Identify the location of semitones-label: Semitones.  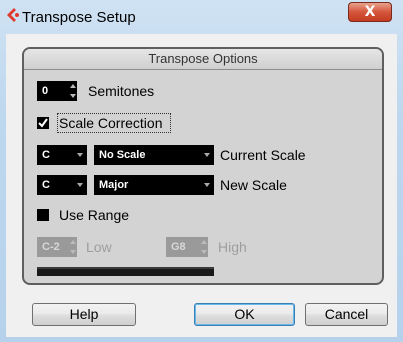
(121, 91).